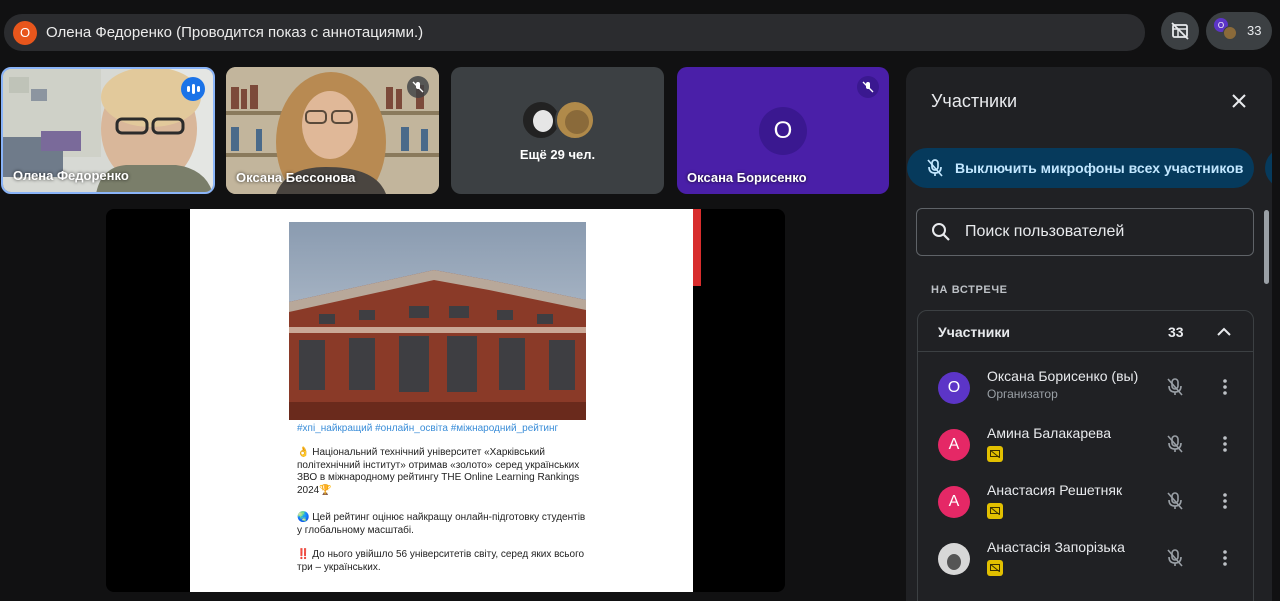 The image size is (1280, 601). What do you see at coordinates (332, 130) in the screenshot?
I see `video-tile-oksana-bessonova: Оксана Бессонова` at bounding box center [332, 130].